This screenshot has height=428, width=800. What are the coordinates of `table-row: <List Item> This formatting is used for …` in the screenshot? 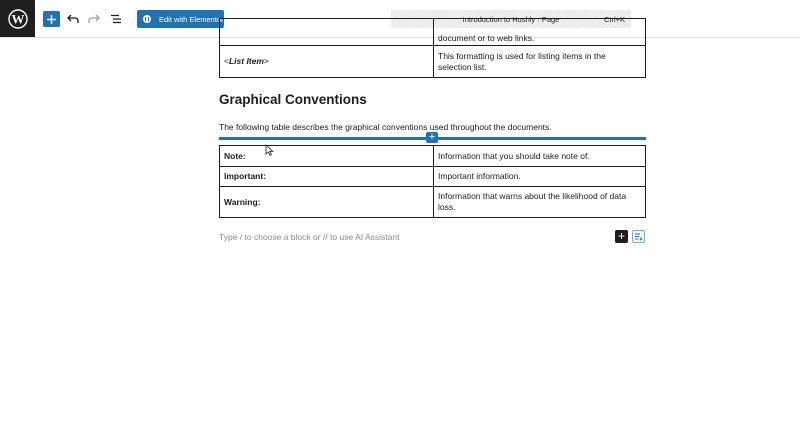 It's located at (432, 61).